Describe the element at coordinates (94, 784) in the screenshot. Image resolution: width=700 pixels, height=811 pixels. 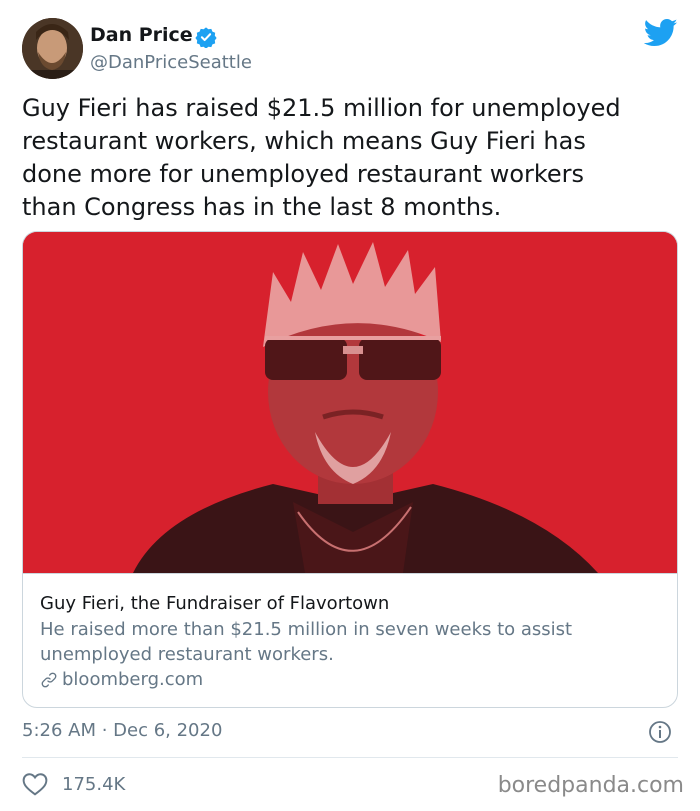
I see `like-count: 175.4K` at that location.